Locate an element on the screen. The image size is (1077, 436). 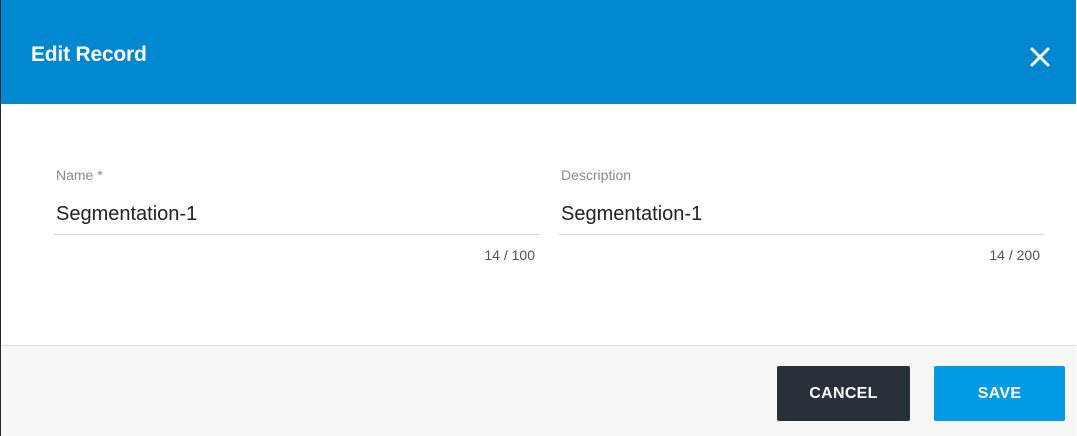
description-label: Description is located at coordinates (596, 175).